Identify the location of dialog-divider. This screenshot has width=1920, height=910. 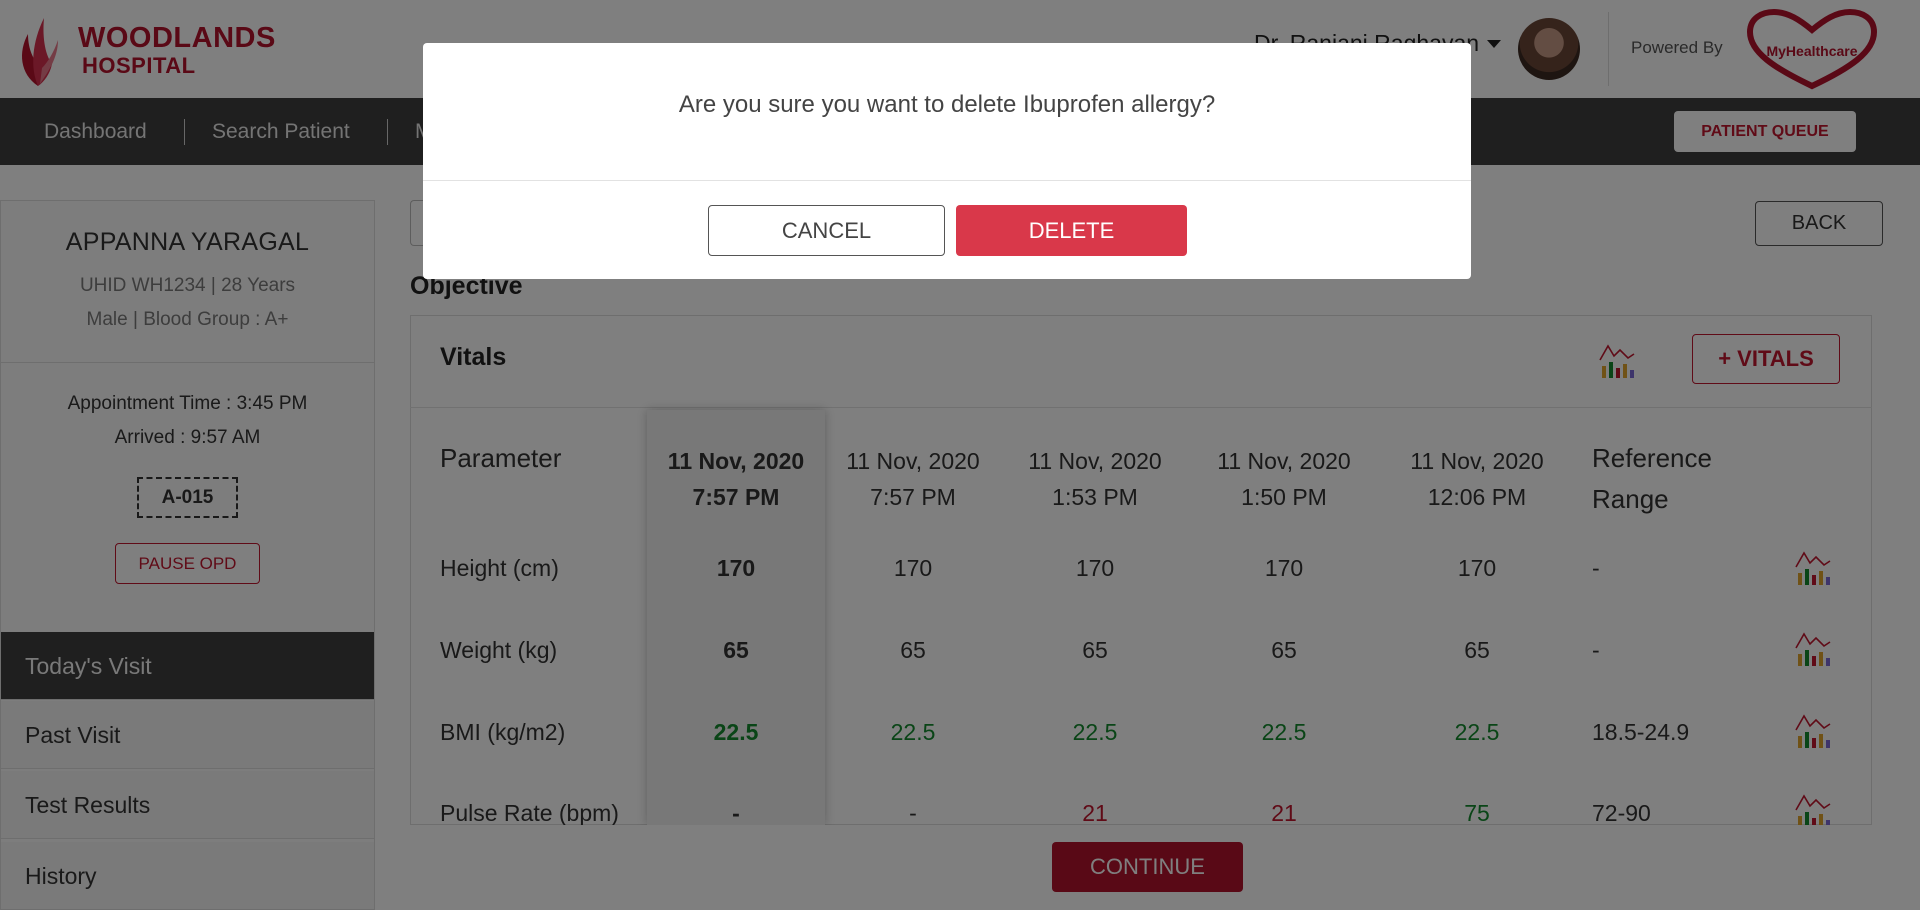
(947, 180).